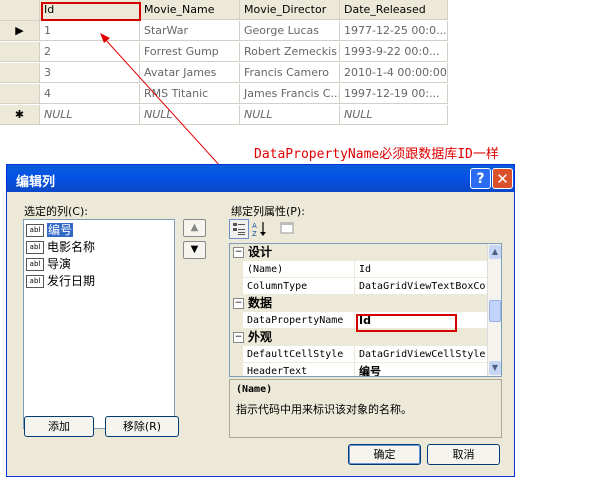 The width and height of the screenshot is (593, 495). What do you see at coordinates (394, 73) in the screenshot?
I see `cell: 2010-1-4 00:00:00` at bounding box center [394, 73].